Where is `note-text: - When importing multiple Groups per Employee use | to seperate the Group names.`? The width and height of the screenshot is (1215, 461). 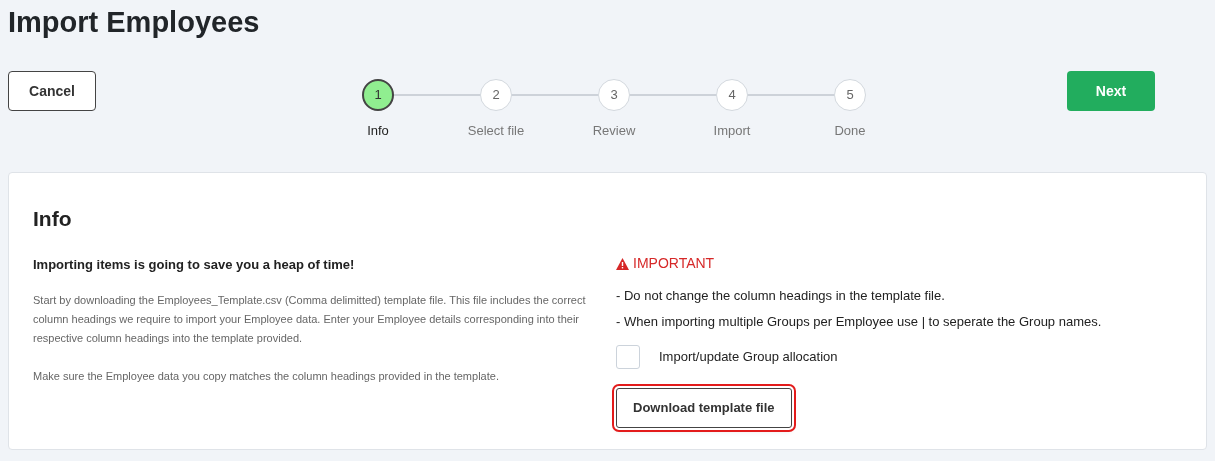 note-text: - When importing multiple Groups per Employee use | to seperate the Group names. is located at coordinates (859, 321).